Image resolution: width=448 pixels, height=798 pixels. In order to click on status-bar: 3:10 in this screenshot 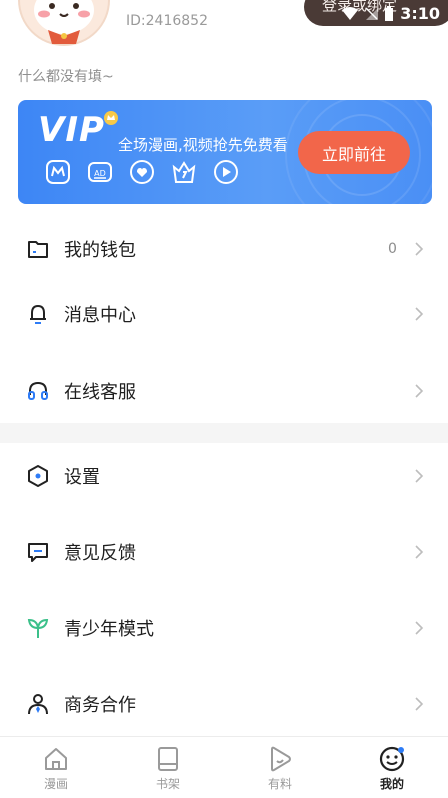, I will do `click(391, 13)`.